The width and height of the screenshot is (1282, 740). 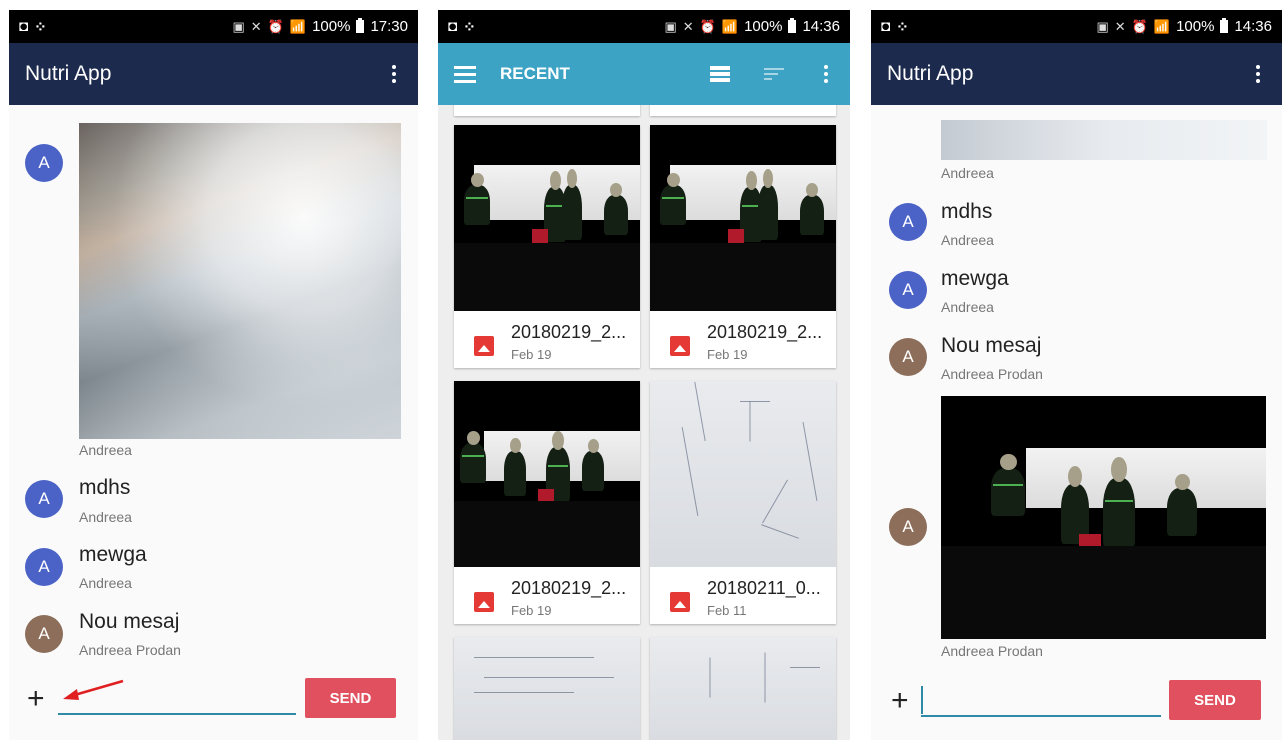 What do you see at coordinates (774, 74) in the screenshot?
I see `sort-icon` at bounding box center [774, 74].